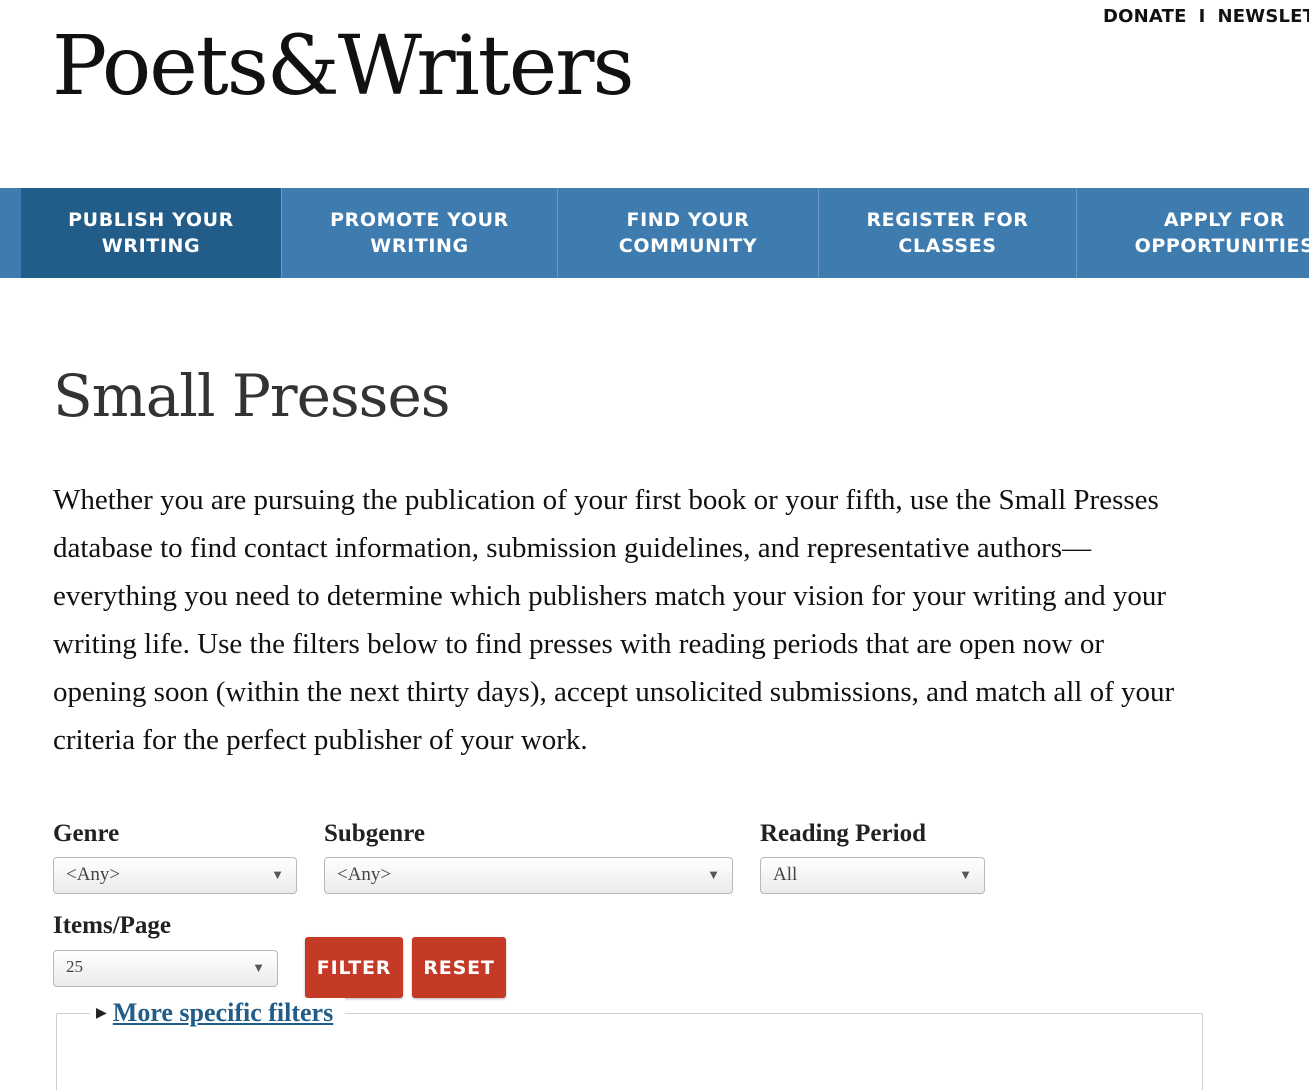  What do you see at coordinates (459, 967) in the screenshot?
I see `reset-button: RESET` at bounding box center [459, 967].